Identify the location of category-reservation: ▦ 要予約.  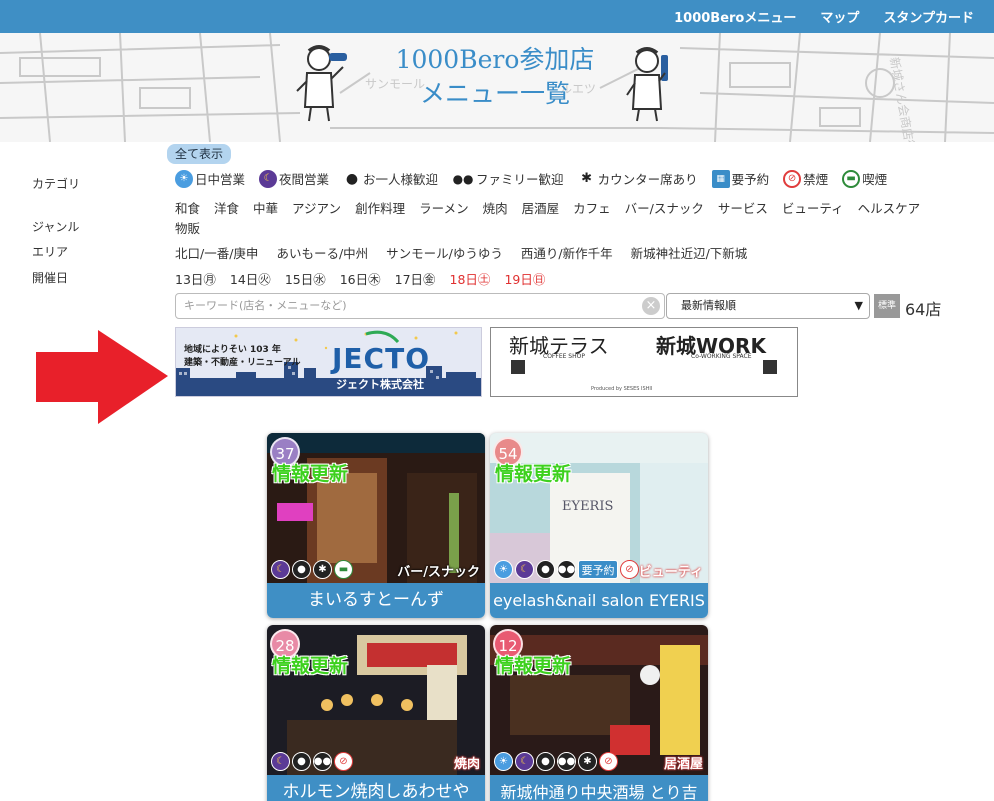
(740, 178).